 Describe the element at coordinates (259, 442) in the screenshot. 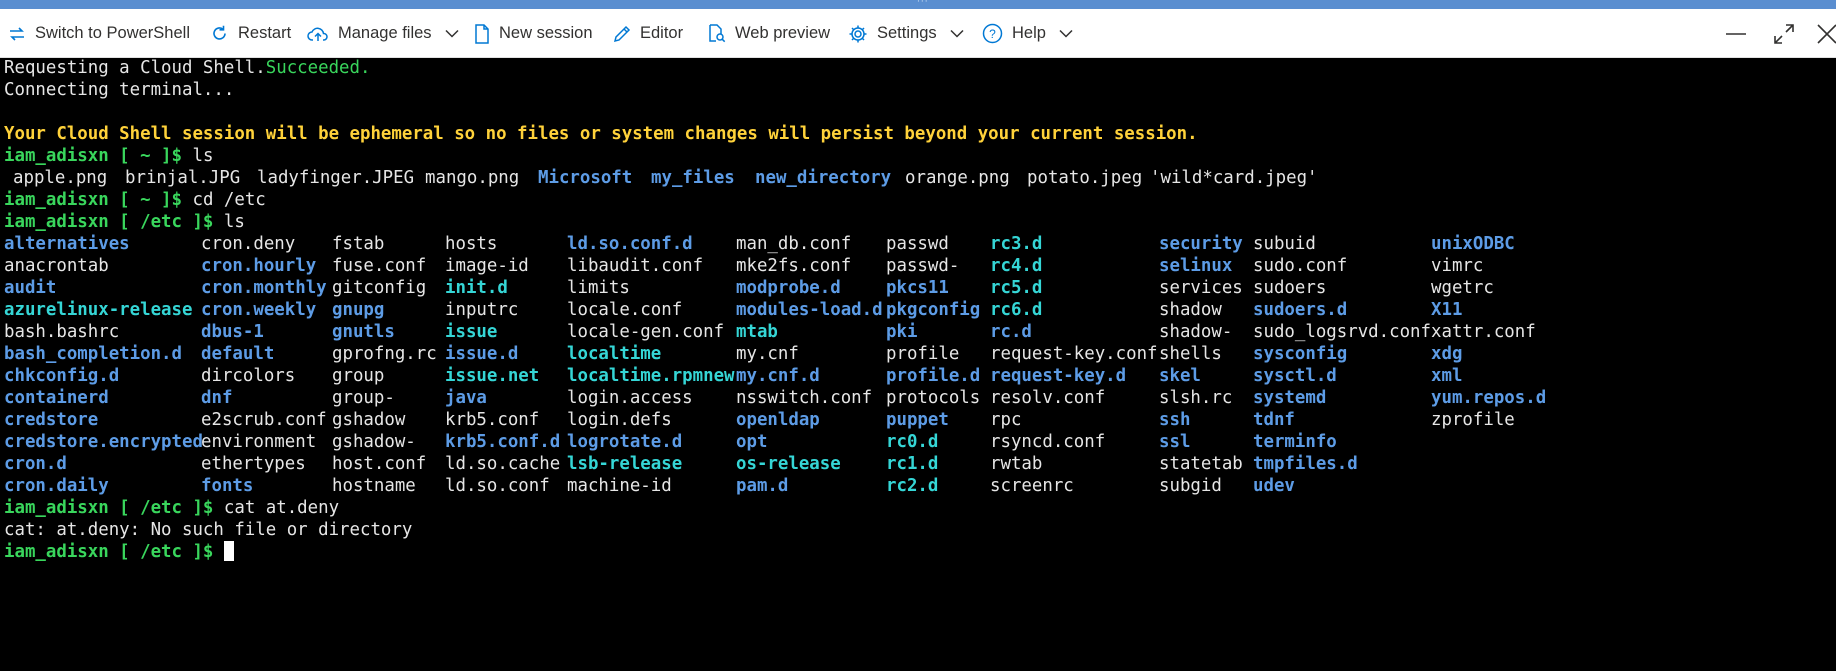

I see `etc-listing-entry: environment` at that location.